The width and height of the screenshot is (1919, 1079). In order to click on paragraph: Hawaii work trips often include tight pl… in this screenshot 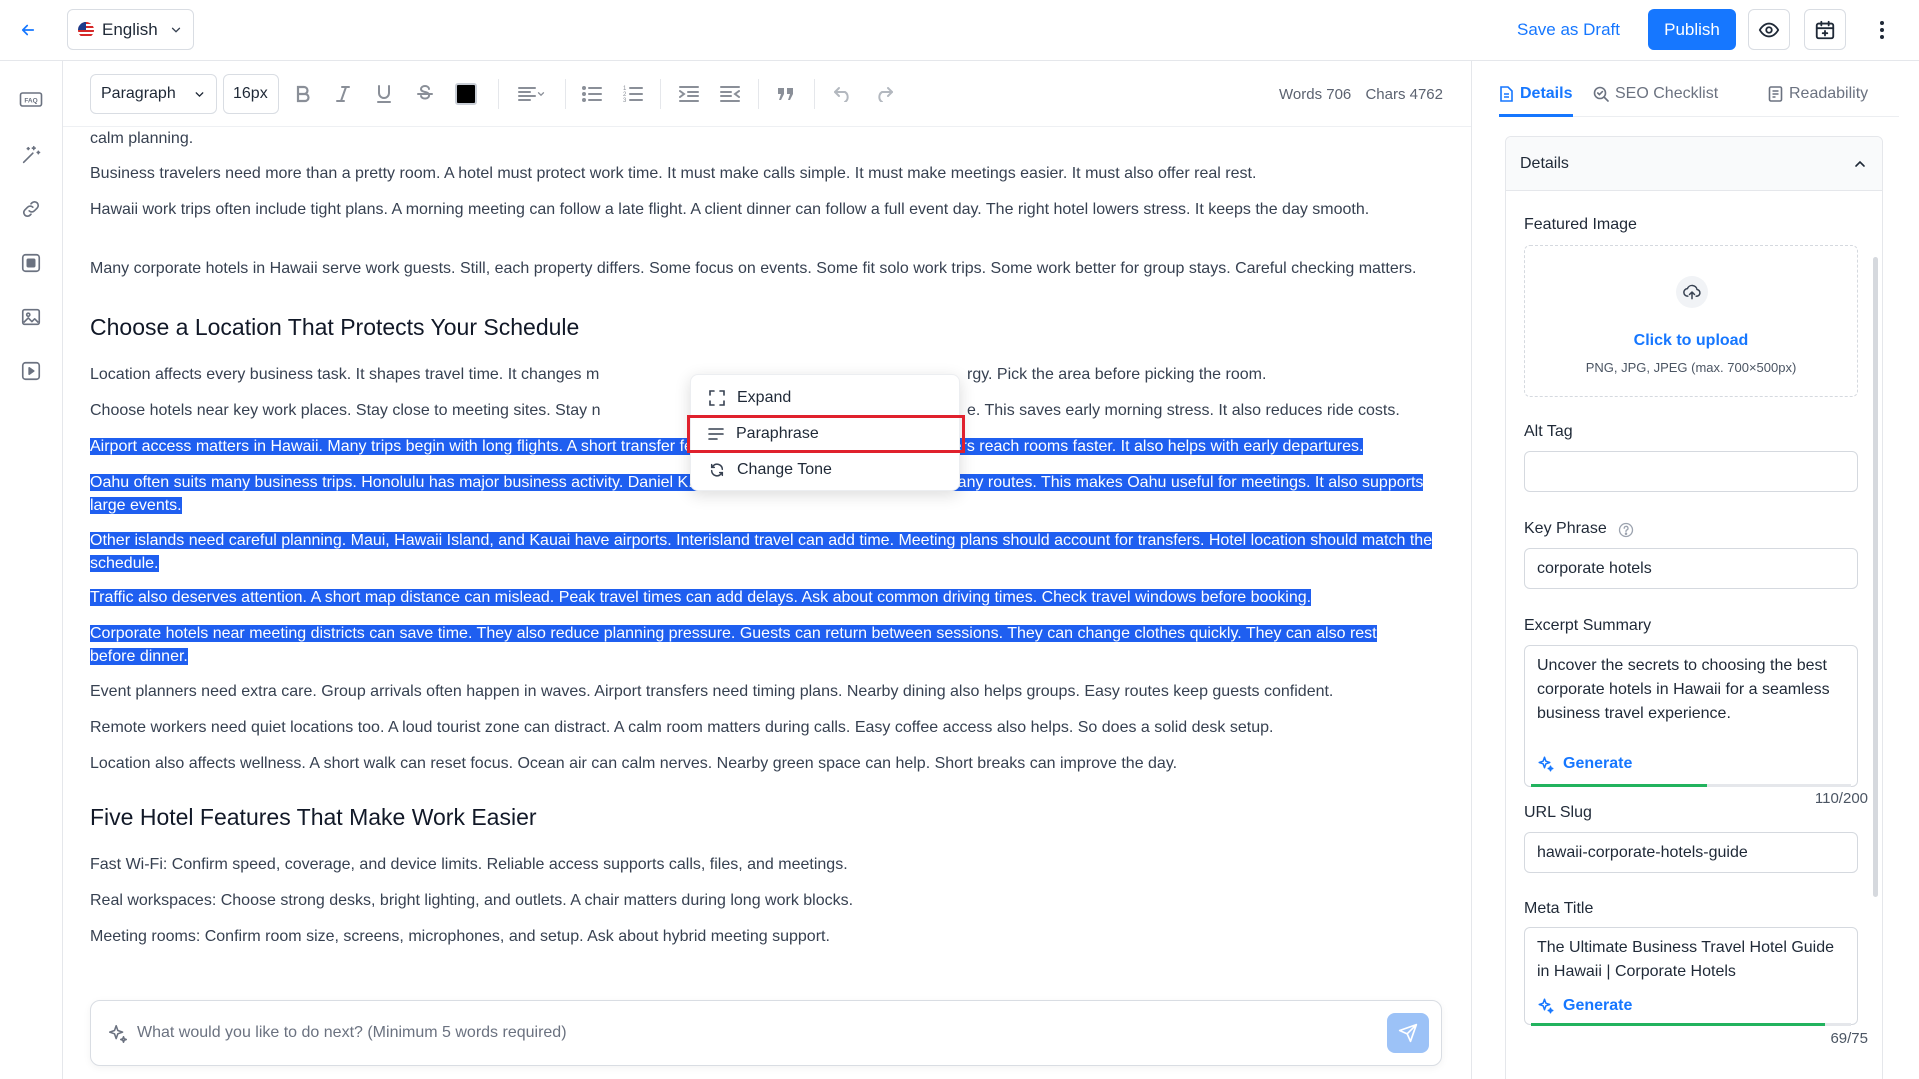, I will do `click(730, 209)`.